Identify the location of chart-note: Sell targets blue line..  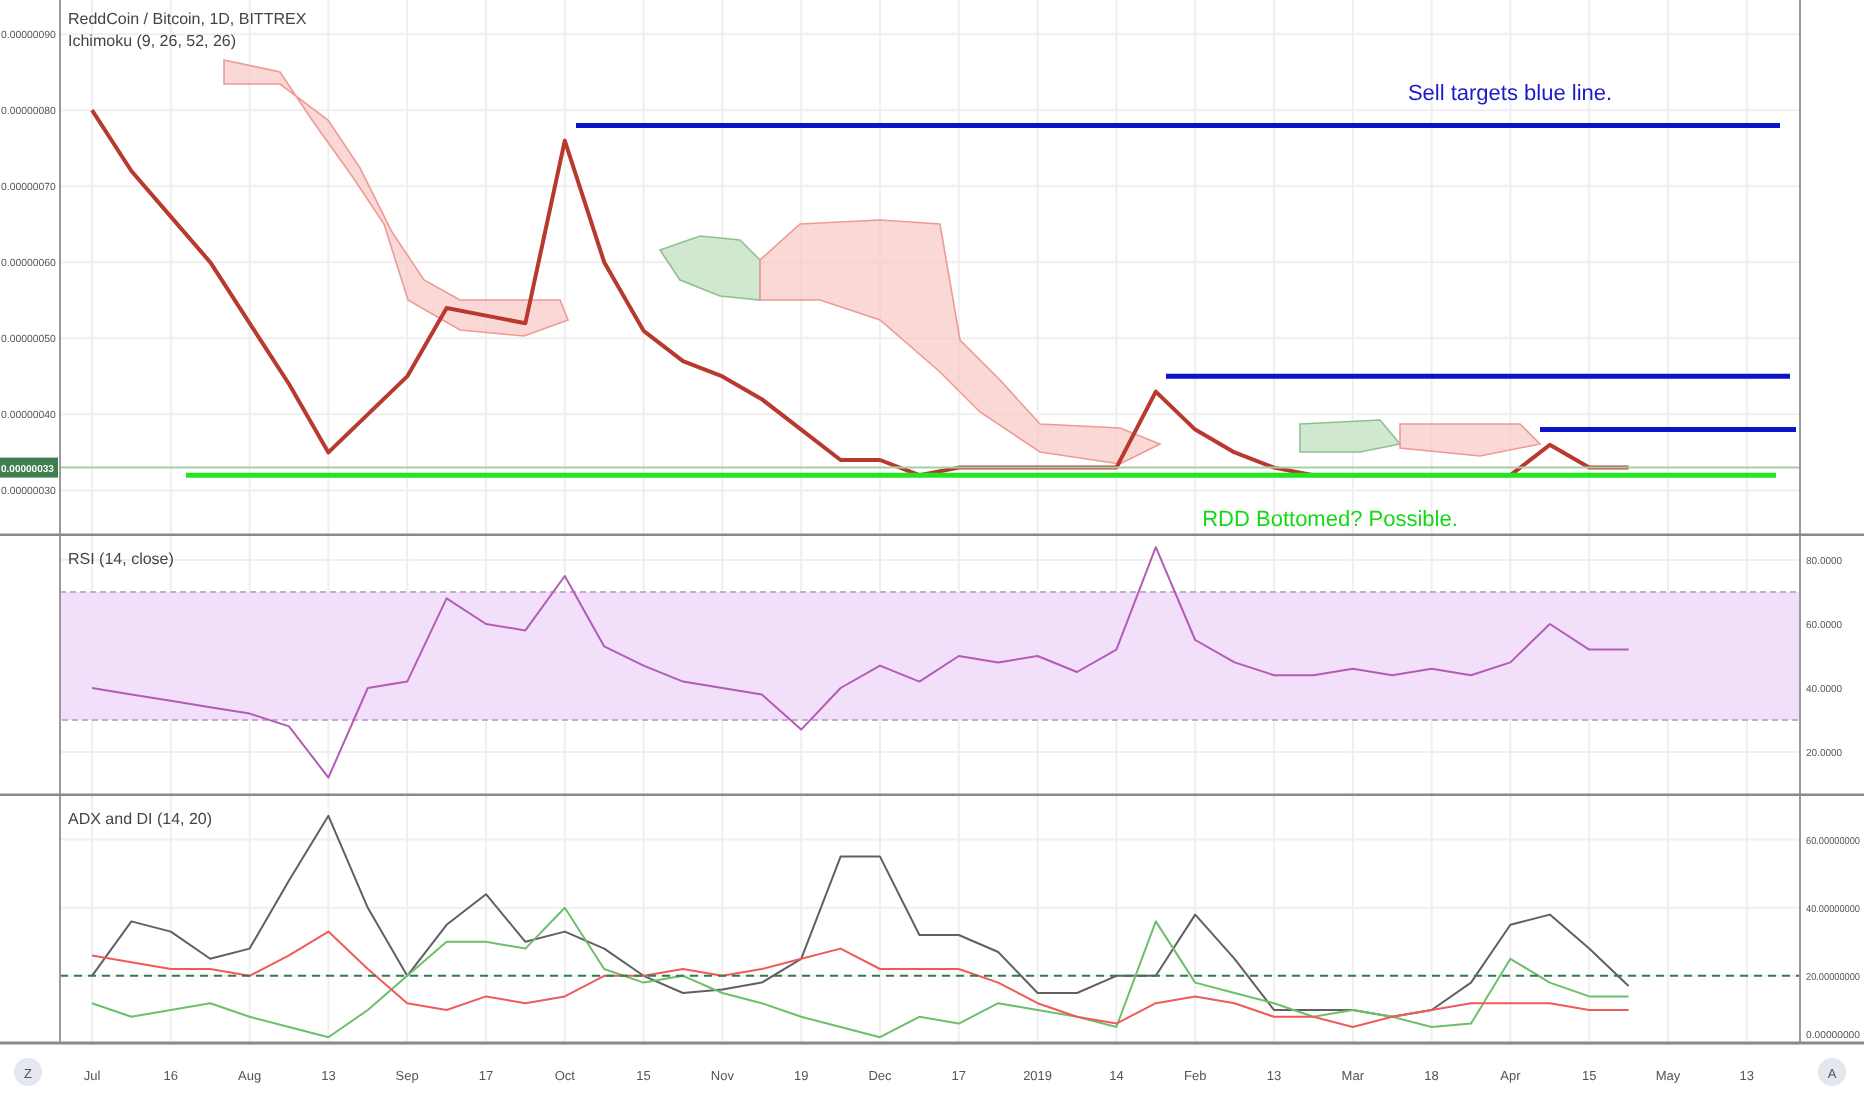
(1510, 94).